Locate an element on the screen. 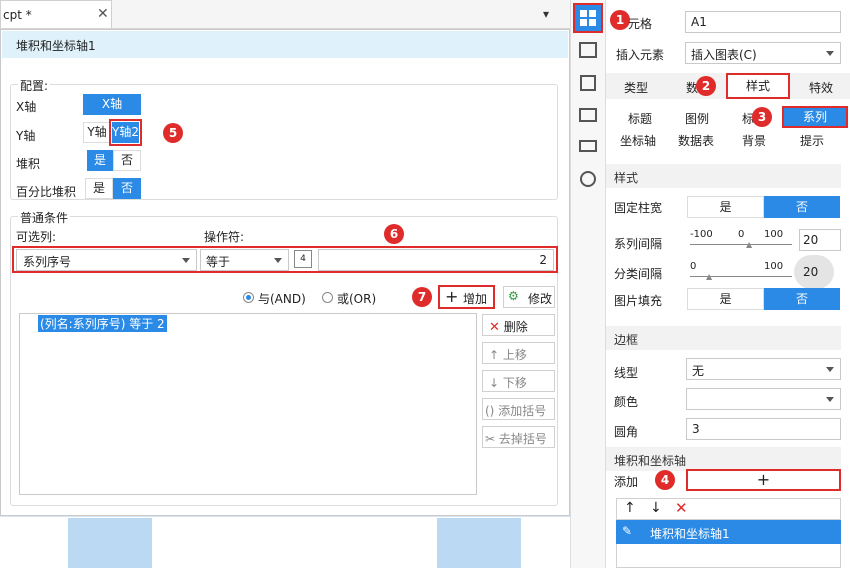 Image resolution: width=850 pixels, height=568 pixels. list-icon is located at coordinates (588, 146).